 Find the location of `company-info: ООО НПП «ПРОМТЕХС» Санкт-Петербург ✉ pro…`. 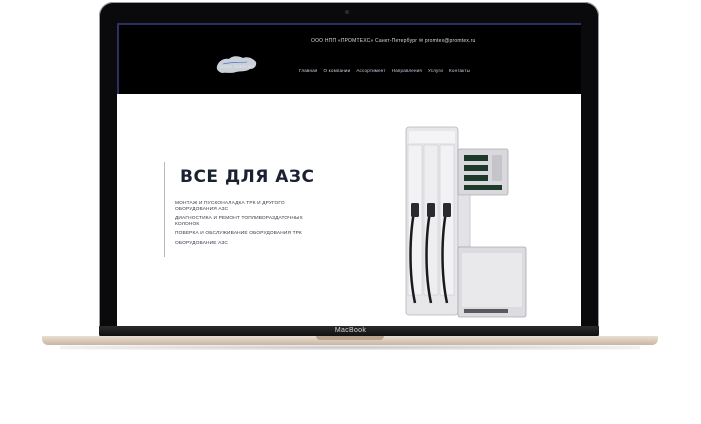

company-info: ООО НПП «ПРОМТЕХС» Санкт-Петербург ✉ pro… is located at coordinates (393, 41).